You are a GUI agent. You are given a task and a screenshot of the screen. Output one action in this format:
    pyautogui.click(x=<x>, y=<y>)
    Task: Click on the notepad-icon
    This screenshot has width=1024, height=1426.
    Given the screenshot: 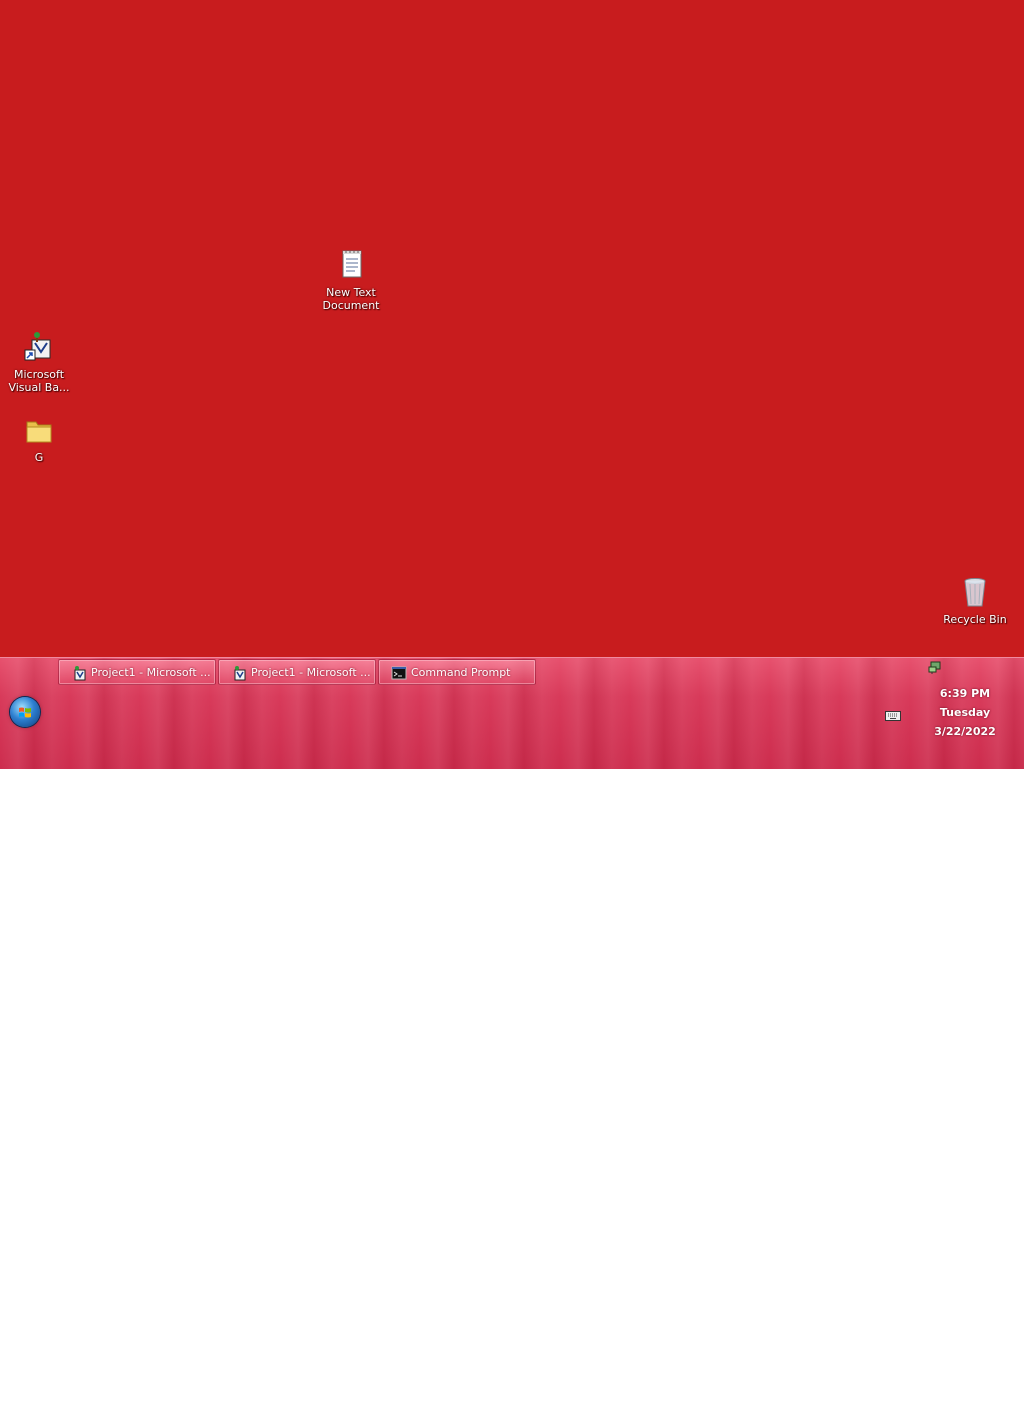 What is the action you would take?
    pyautogui.click(x=351, y=266)
    